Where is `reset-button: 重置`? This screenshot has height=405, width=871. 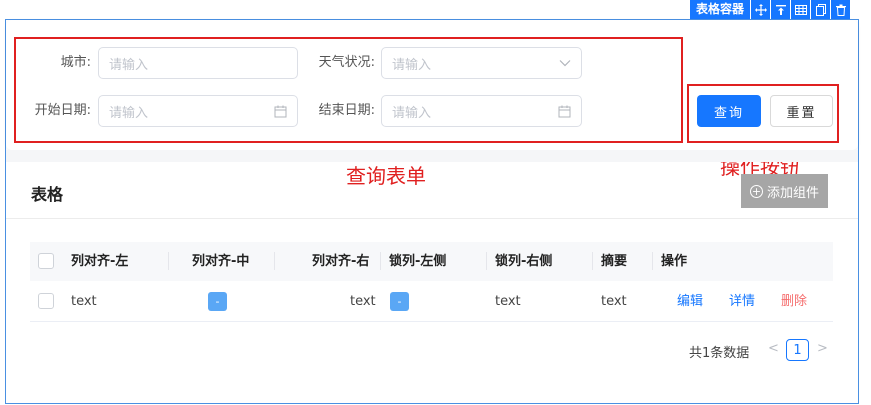
reset-button: 重置 is located at coordinates (801, 111).